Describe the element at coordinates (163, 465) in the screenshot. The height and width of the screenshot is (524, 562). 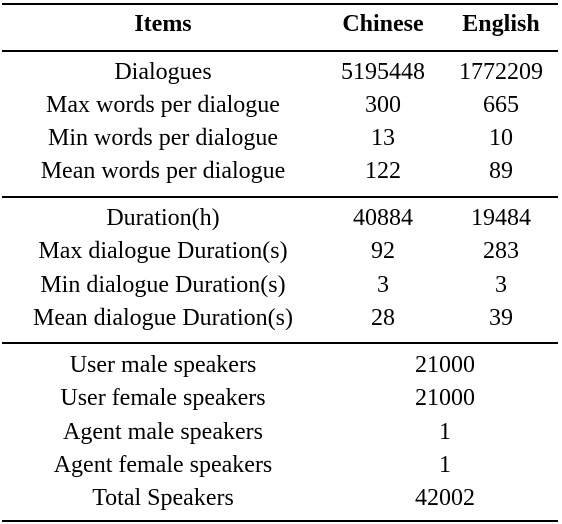
I see `row-label: Agent female speakers` at that location.